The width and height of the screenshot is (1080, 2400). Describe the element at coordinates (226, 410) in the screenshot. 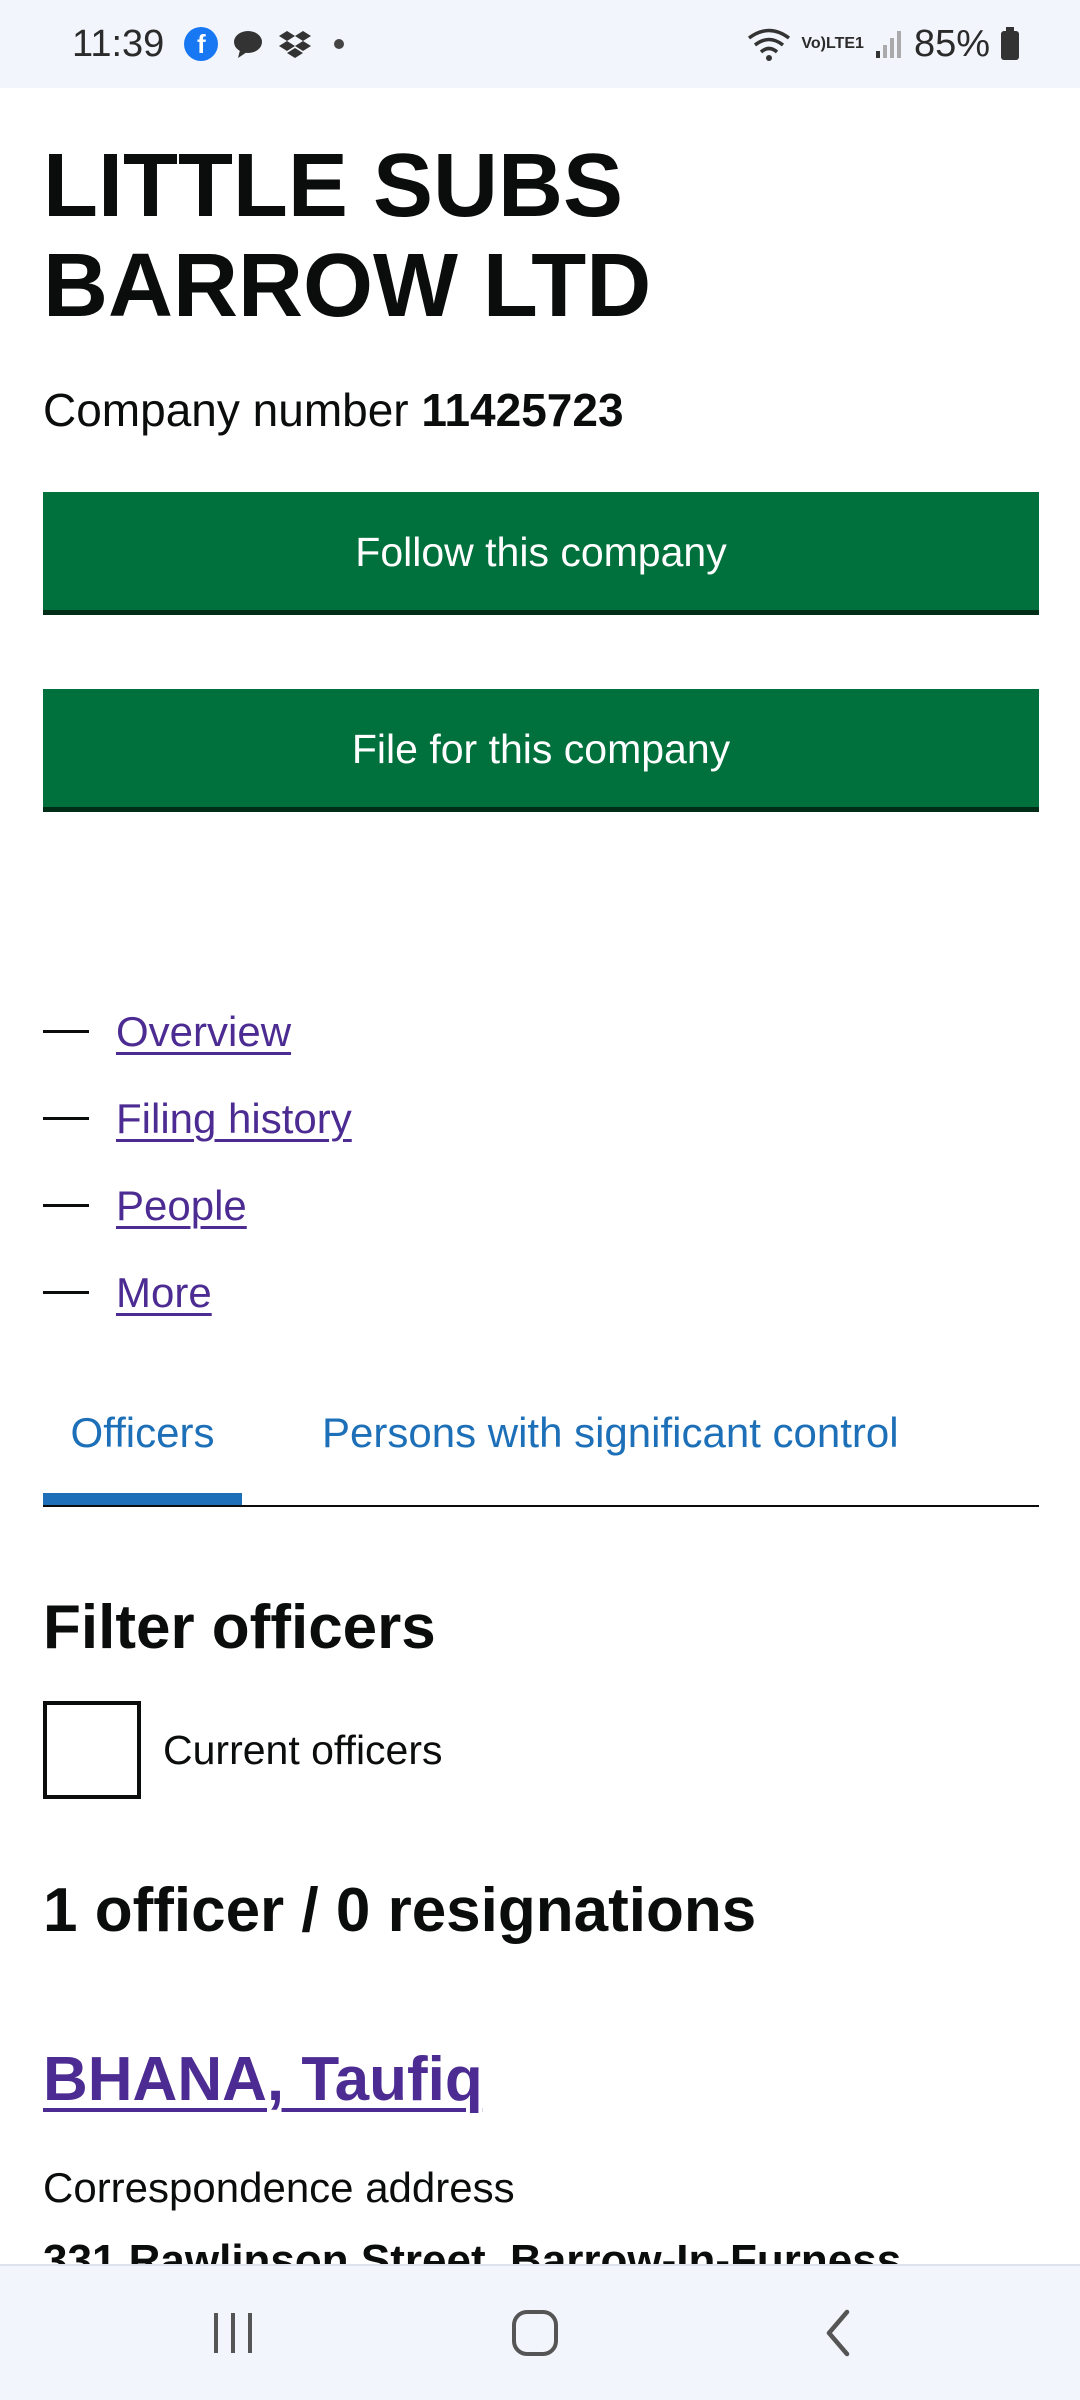

I see `company-number-label: Company number` at that location.